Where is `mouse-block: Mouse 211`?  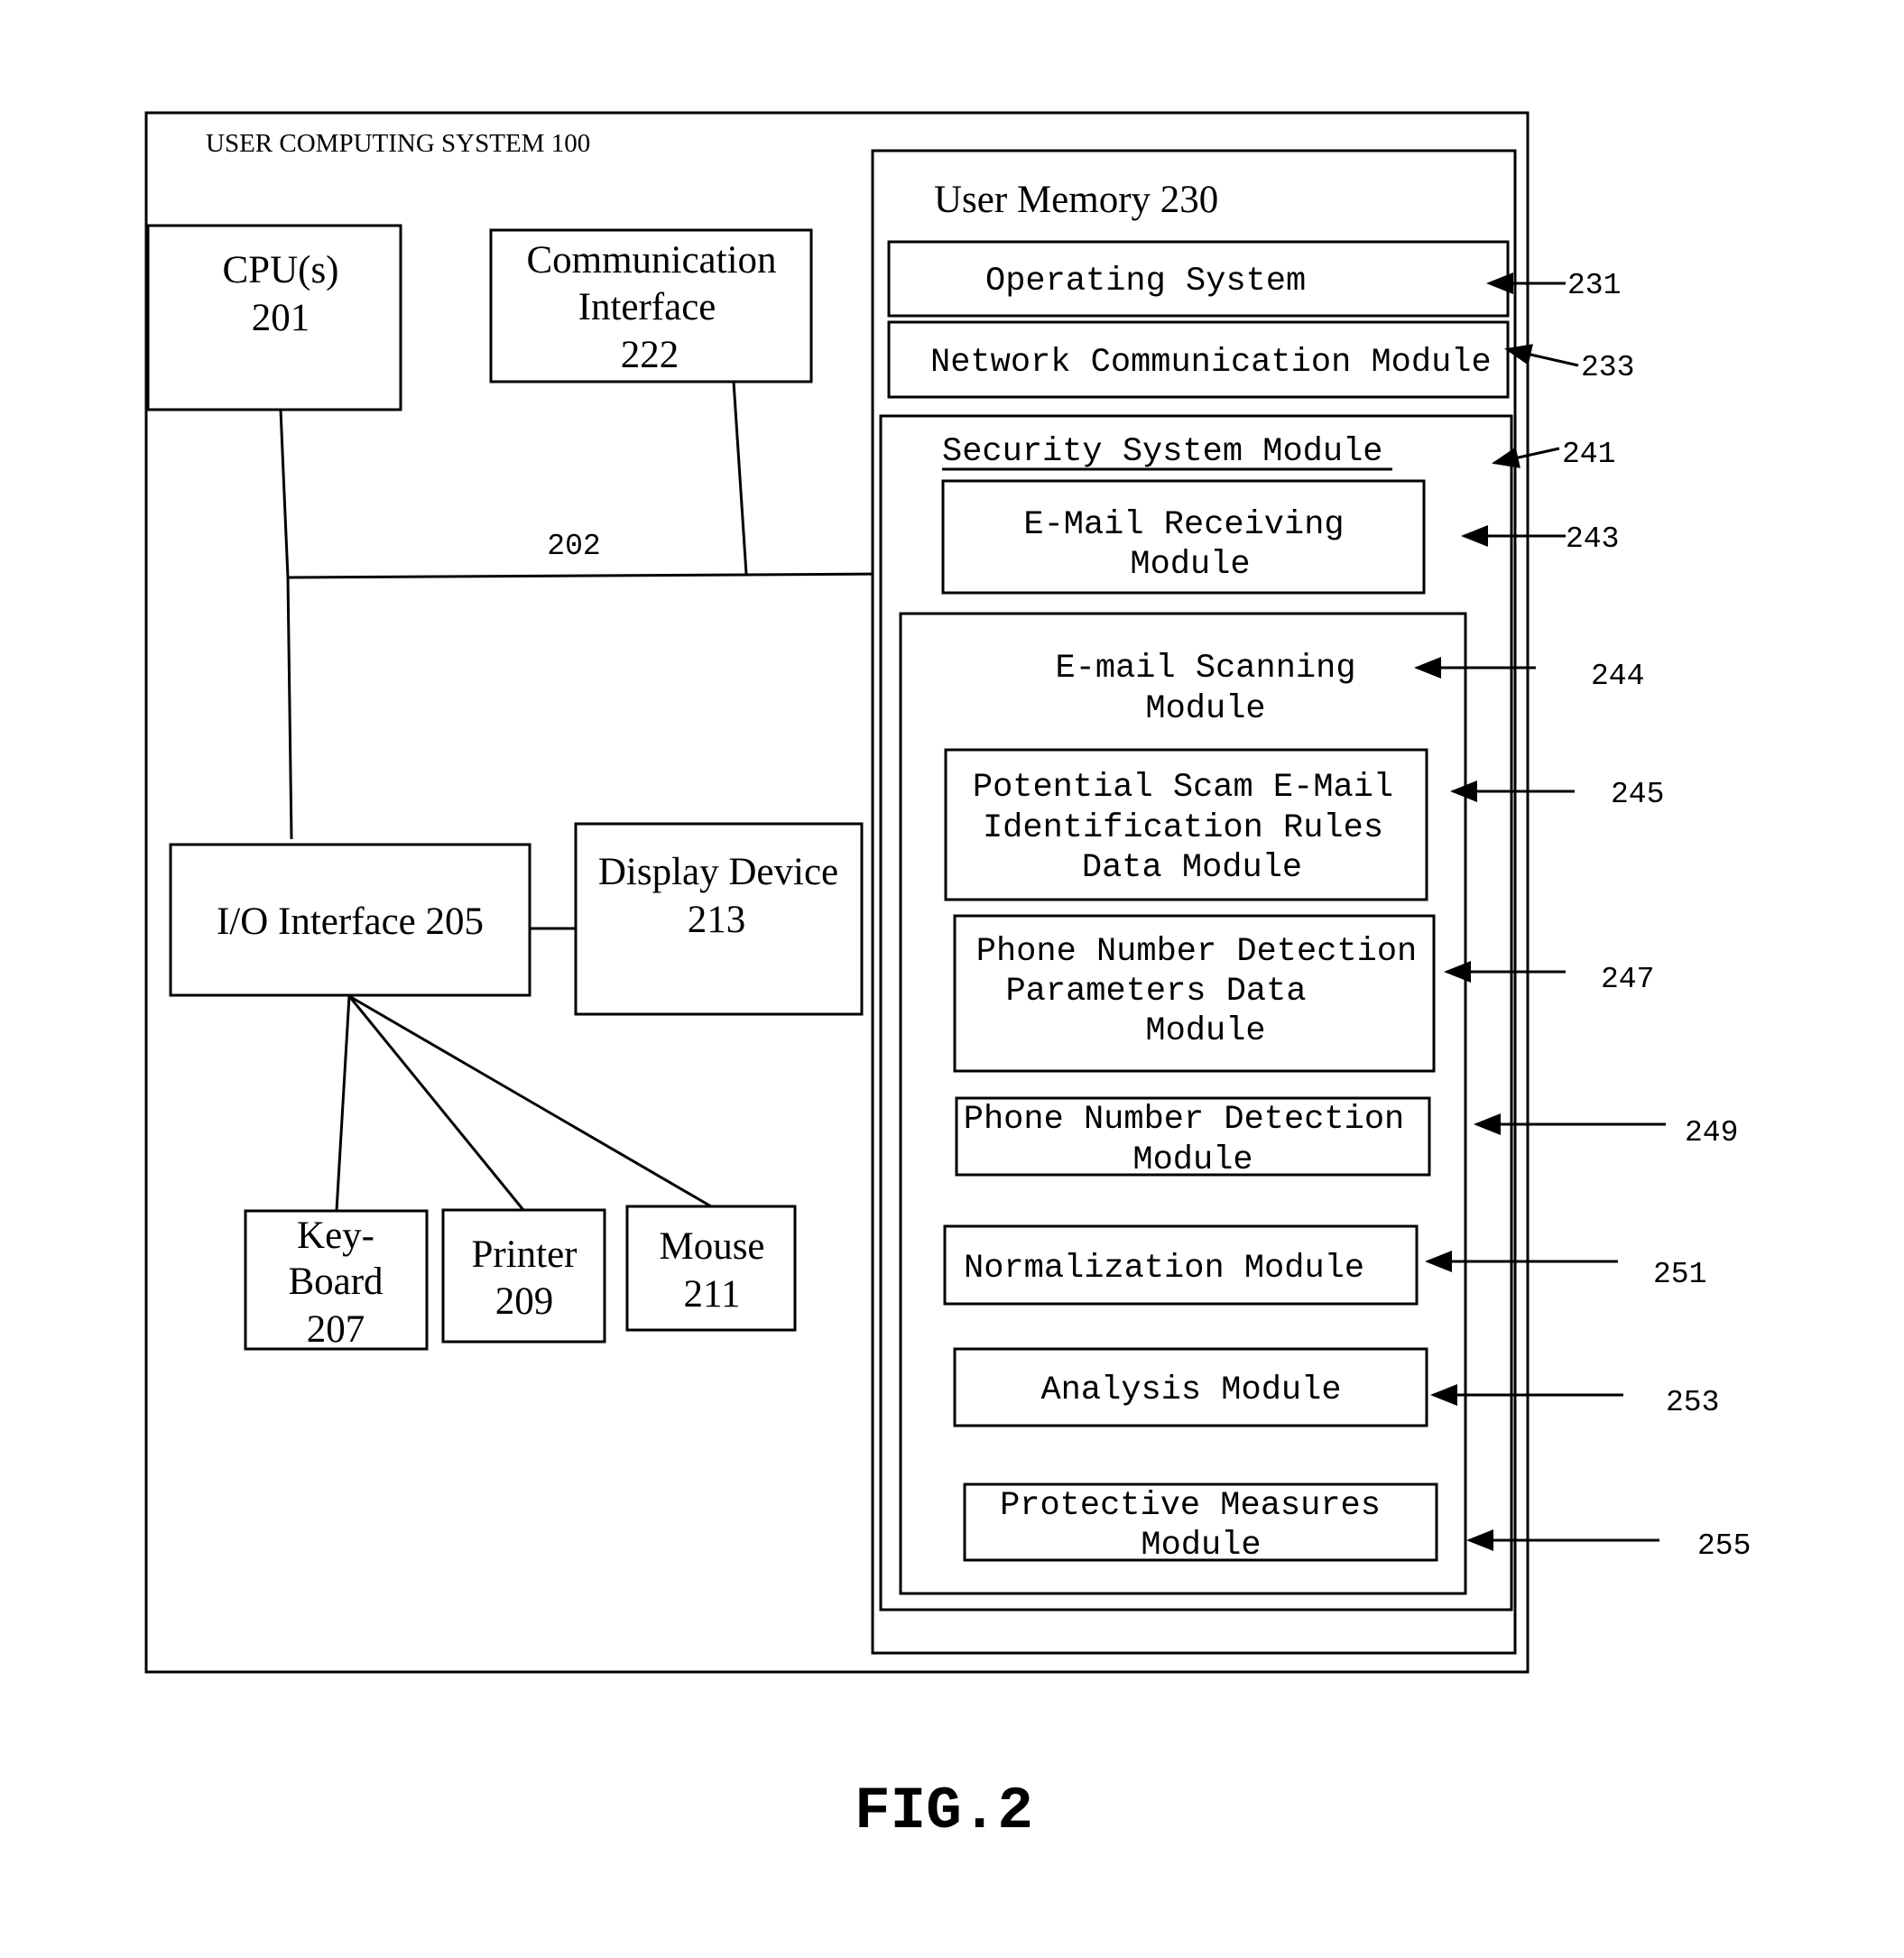
mouse-block: Mouse 211 is located at coordinates (711, 1268).